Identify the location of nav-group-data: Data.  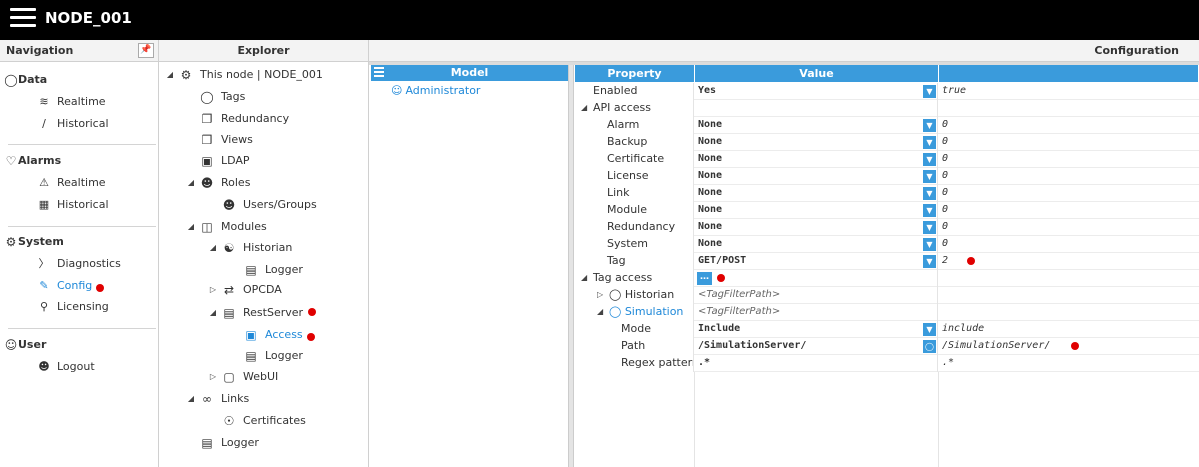
(33, 79).